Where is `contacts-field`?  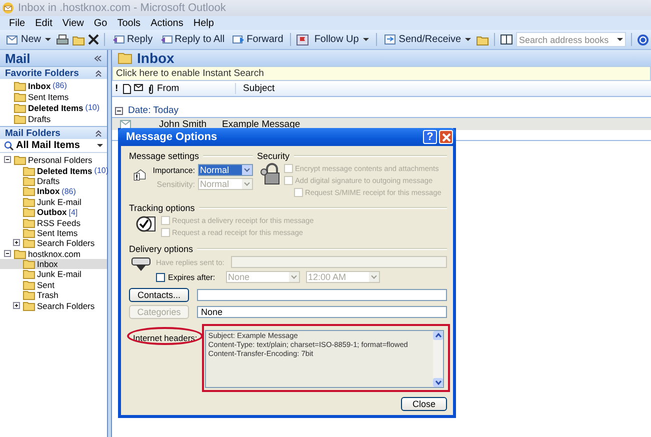
contacts-field is located at coordinates (322, 295).